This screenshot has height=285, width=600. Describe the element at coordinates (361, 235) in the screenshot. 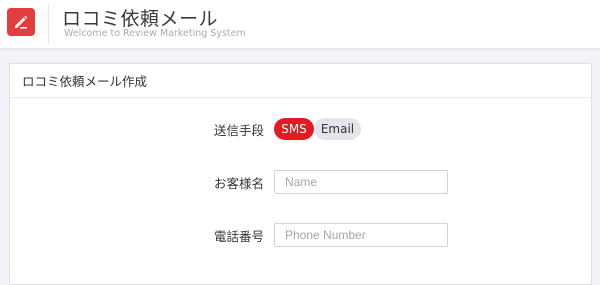

I see `phone-number-input` at that location.